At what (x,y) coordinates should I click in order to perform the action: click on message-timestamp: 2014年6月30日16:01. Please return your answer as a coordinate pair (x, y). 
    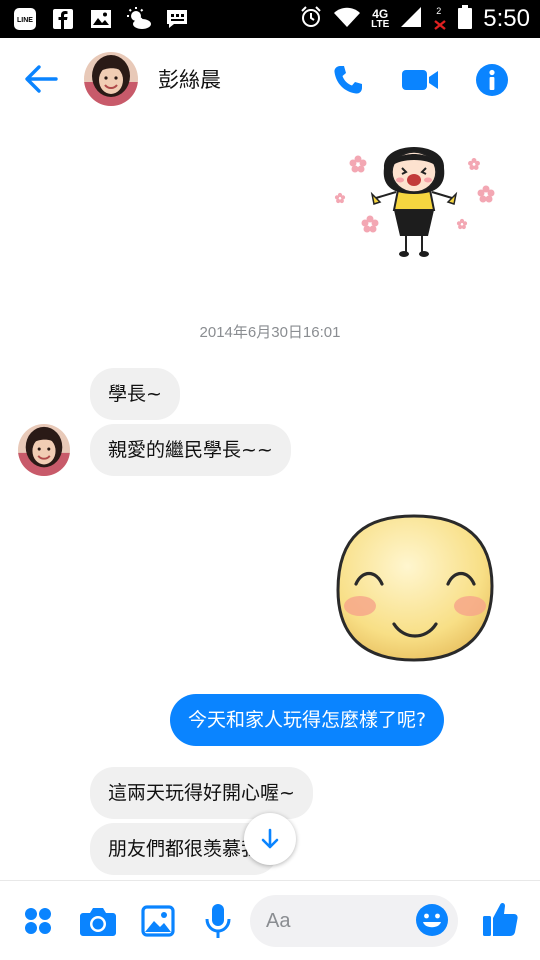
    Looking at the image, I should click on (270, 332).